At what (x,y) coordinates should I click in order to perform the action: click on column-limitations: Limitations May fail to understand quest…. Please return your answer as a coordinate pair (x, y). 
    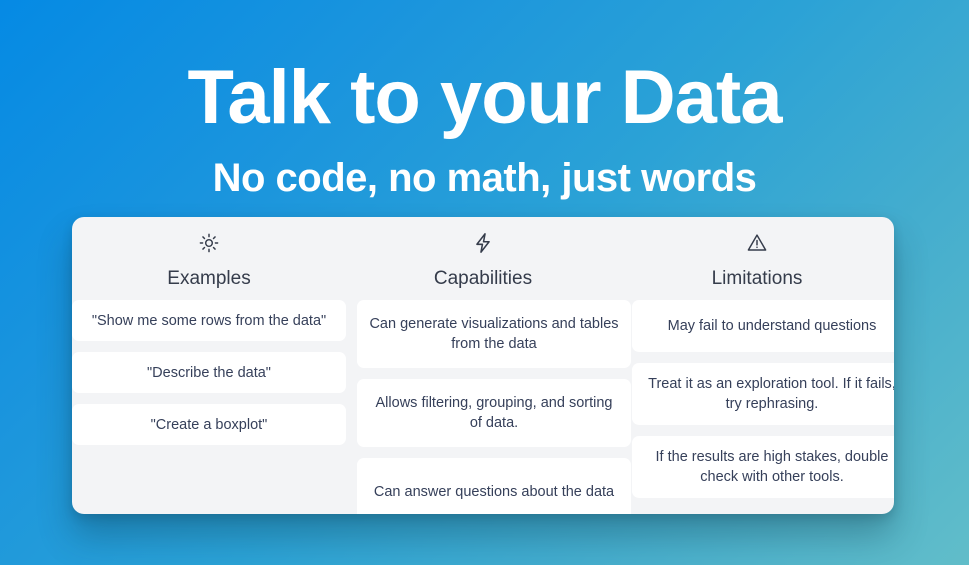
    Looking at the image, I should click on (757, 365).